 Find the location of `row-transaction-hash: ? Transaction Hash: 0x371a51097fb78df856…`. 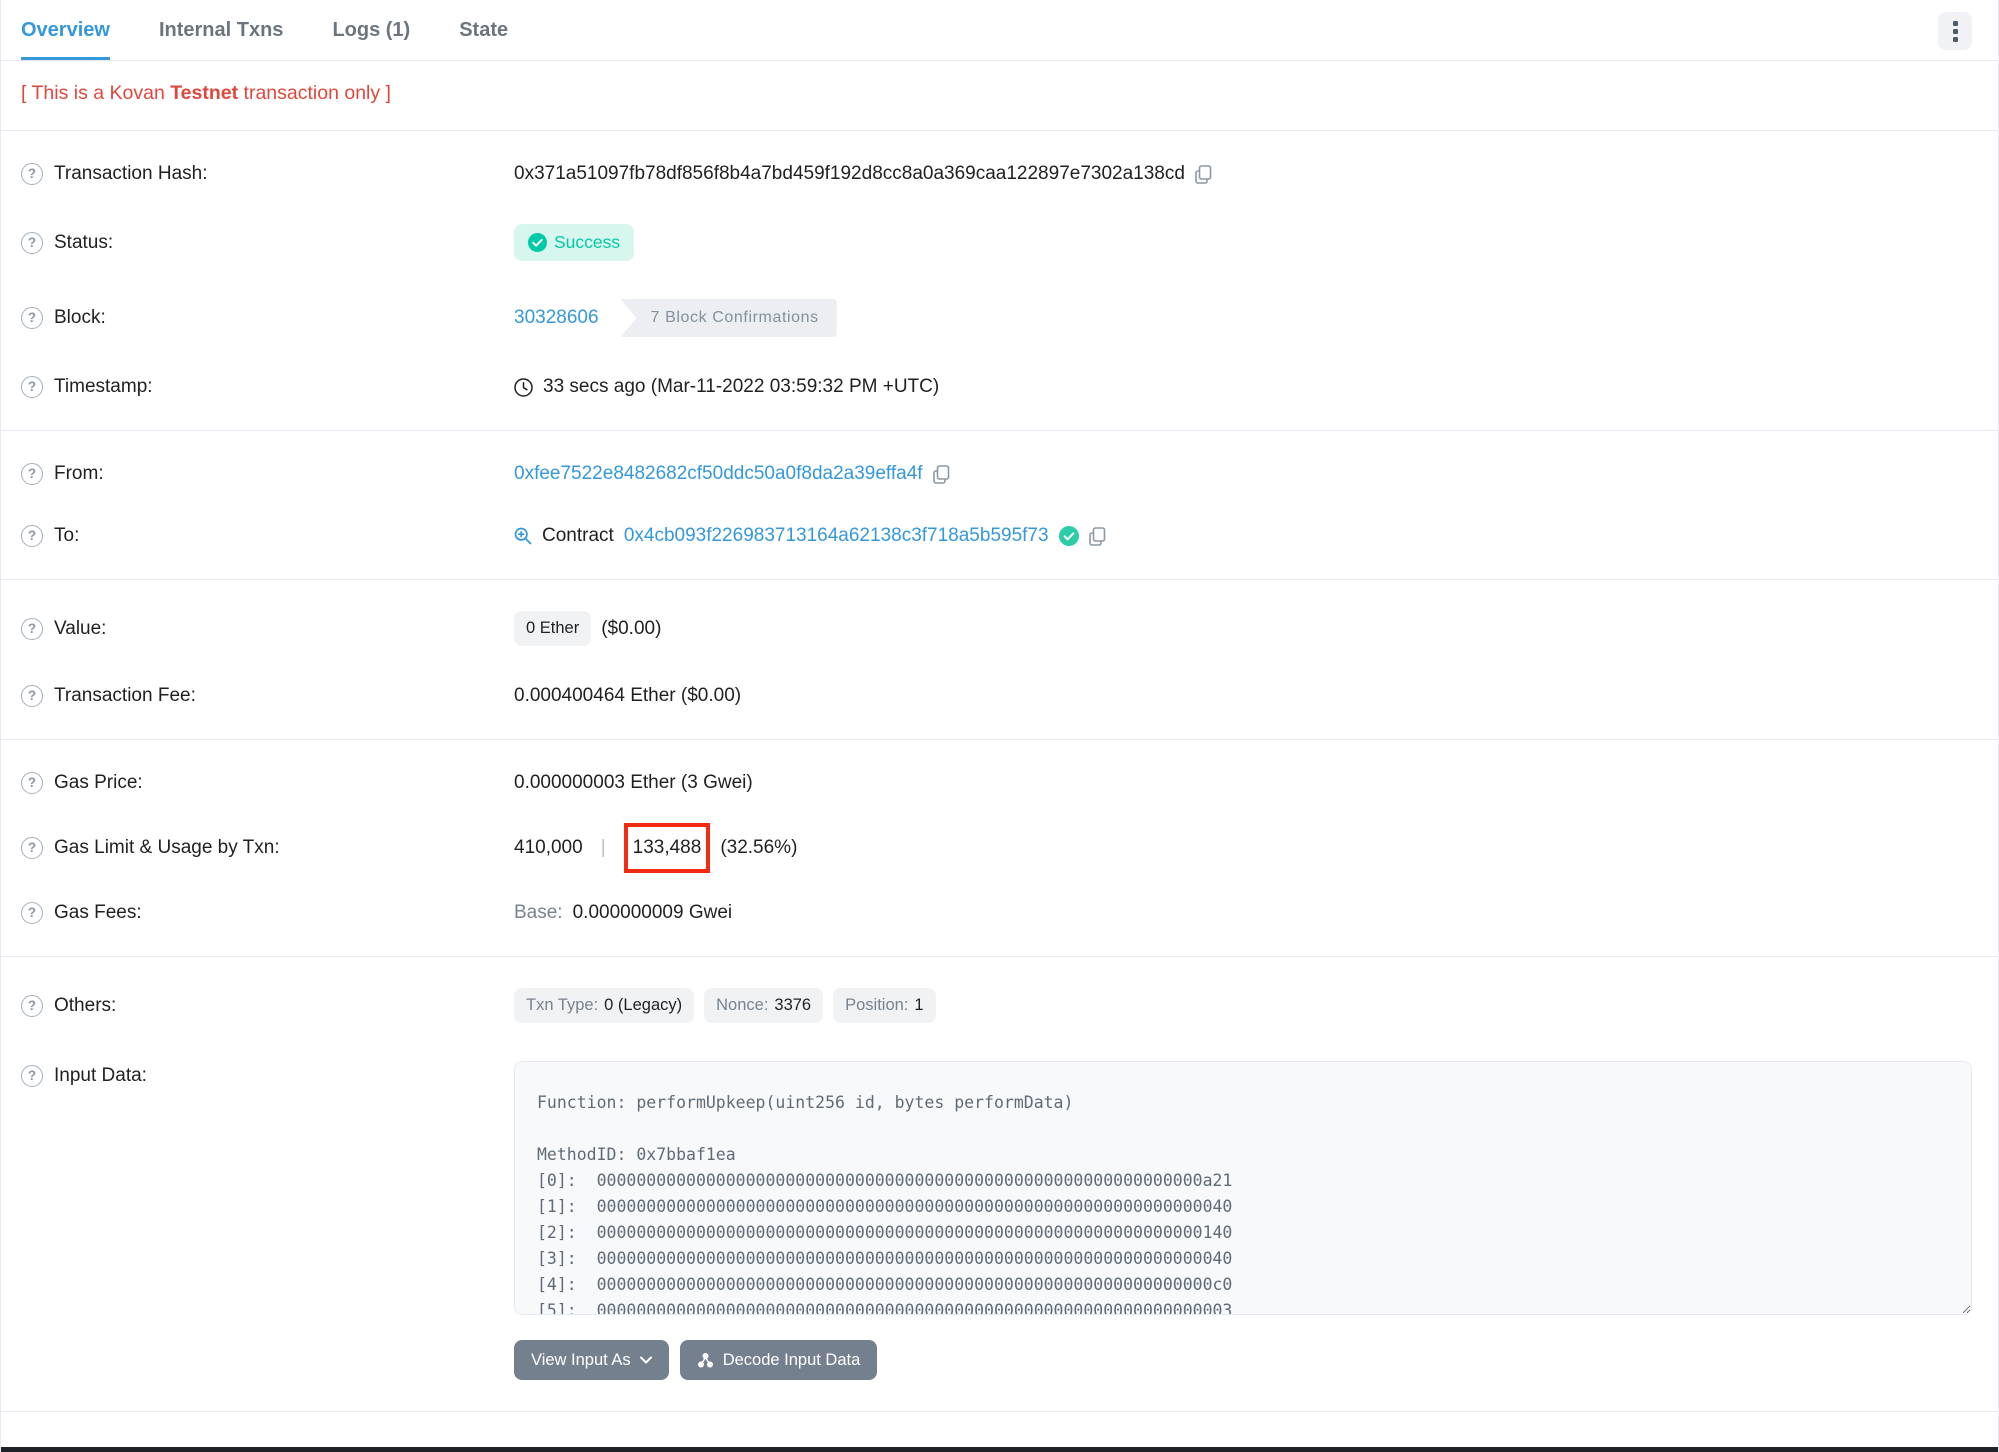

row-transaction-hash: ? Transaction Hash: 0x371a51097fb78df856… is located at coordinates (996, 174).